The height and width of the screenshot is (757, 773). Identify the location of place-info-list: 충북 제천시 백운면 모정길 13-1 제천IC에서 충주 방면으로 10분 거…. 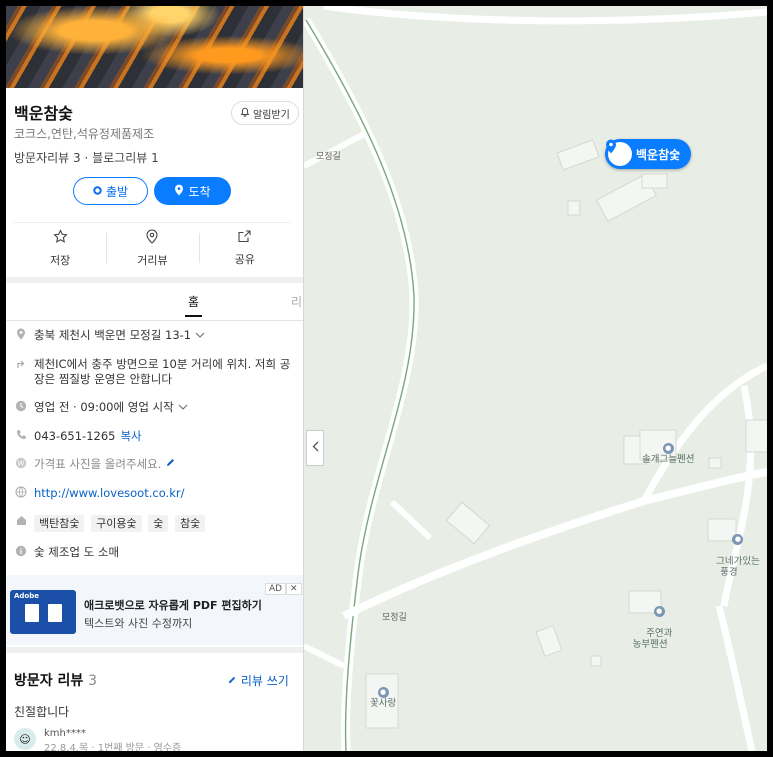
(156, 451).